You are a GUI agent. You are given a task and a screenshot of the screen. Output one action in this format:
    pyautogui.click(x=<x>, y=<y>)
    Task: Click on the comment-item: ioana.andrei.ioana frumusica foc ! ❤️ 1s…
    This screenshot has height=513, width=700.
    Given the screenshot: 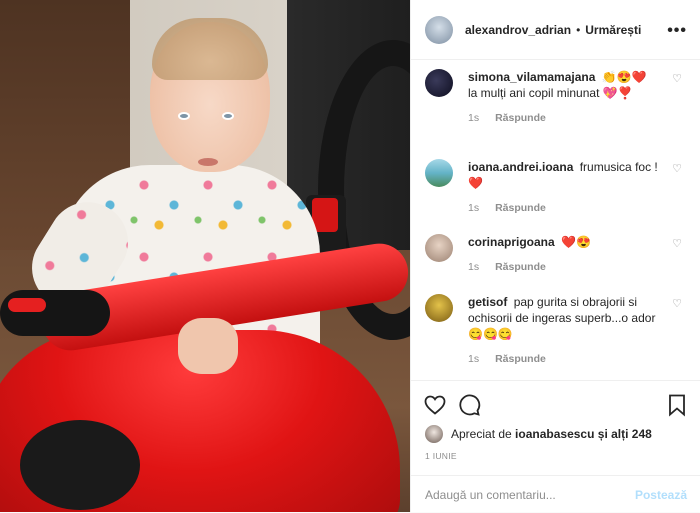 What is the action you would take?
    pyautogui.click(x=556, y=187)
    